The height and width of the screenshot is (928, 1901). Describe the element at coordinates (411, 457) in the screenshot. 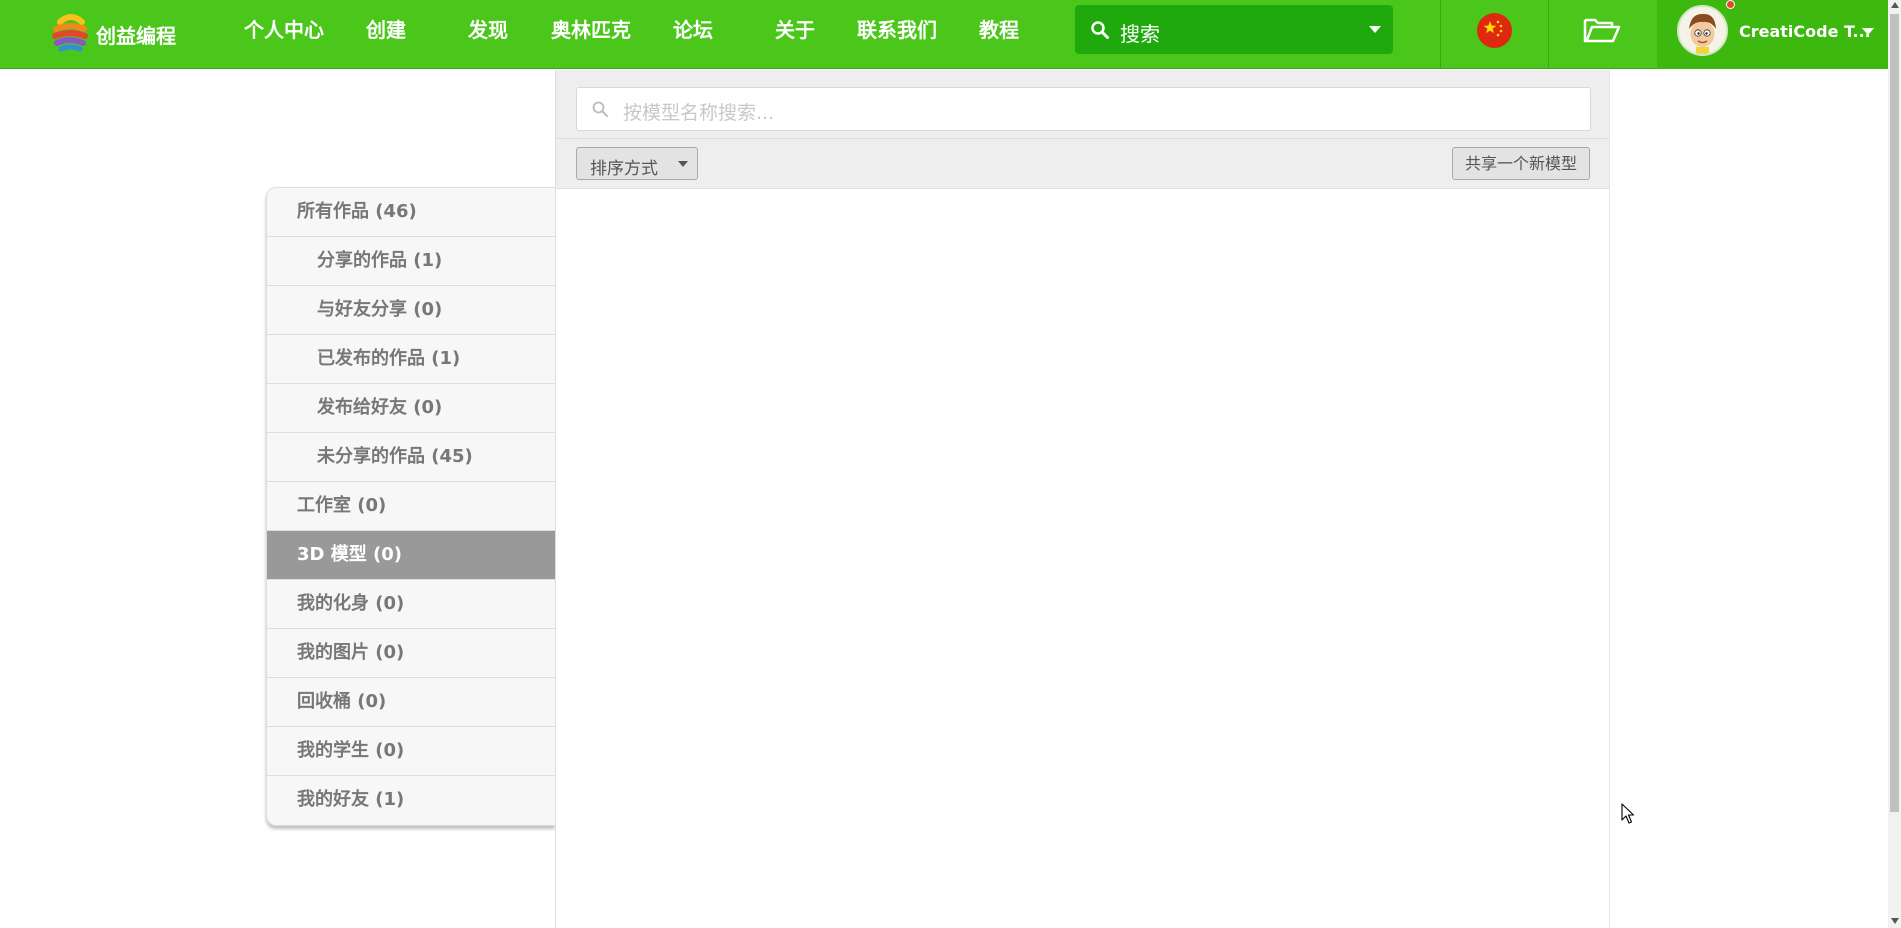

I see `sidebar-item-unshared-works: 未分享的作品 (45)` at that location.